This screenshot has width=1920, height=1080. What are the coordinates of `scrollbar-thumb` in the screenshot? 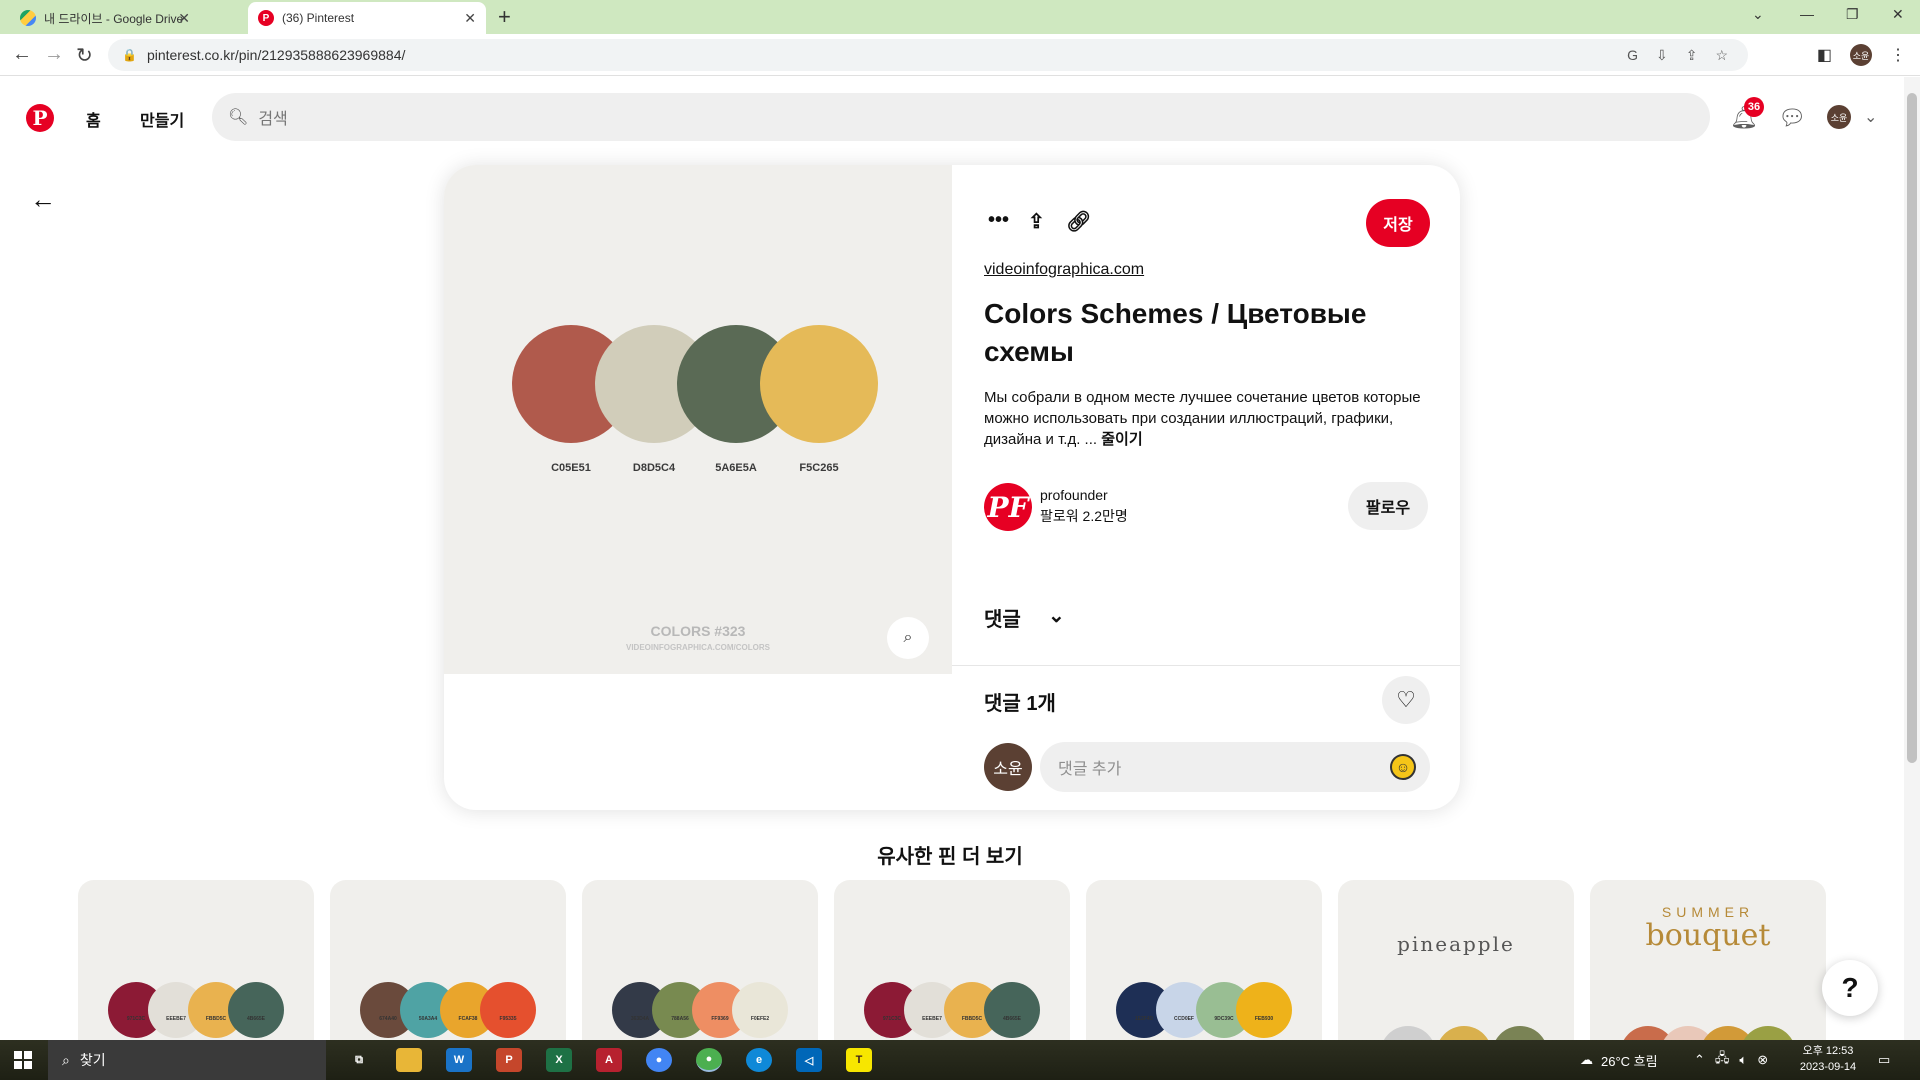 It's located at (1912, 428).